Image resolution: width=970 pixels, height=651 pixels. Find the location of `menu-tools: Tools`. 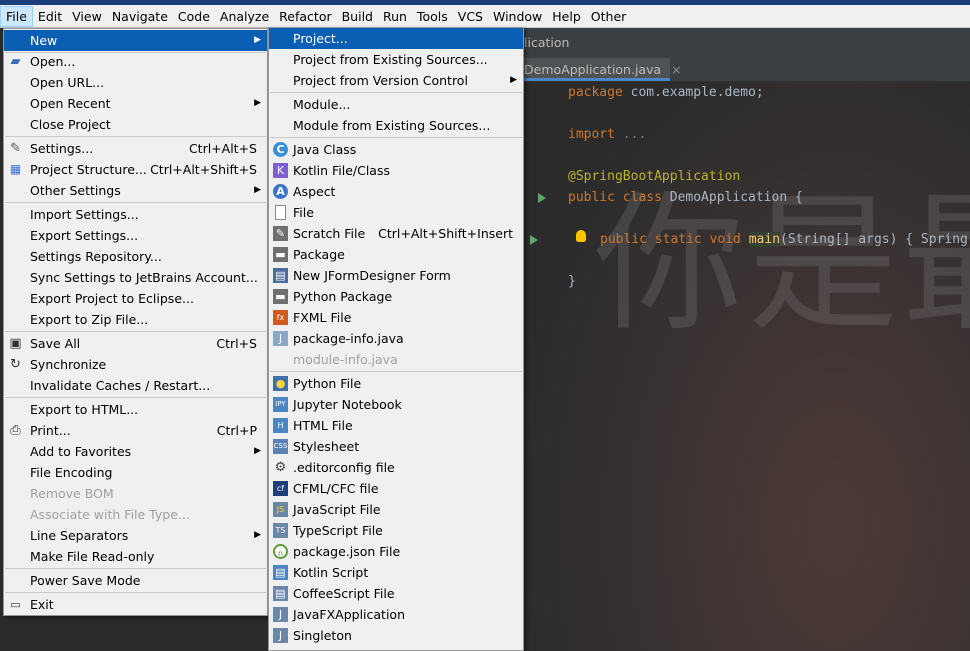

menu-tools: Tools is located at coordinates (432, 16).